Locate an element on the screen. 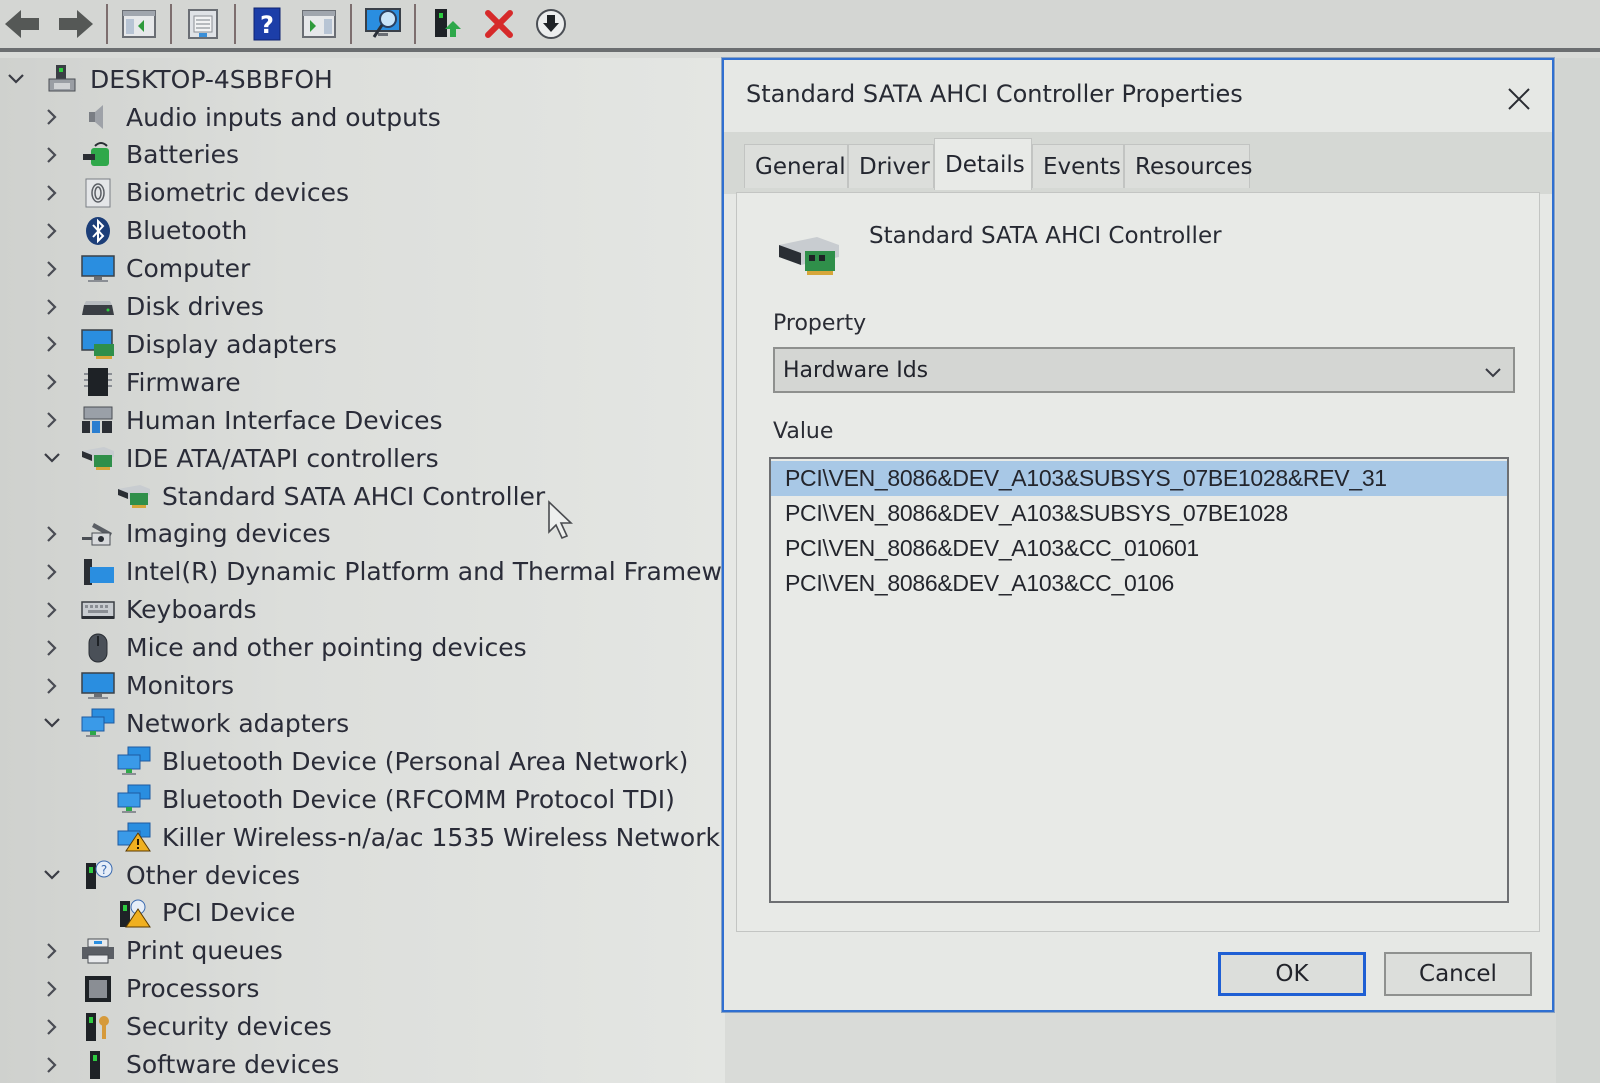 This screenshot has height=1083, width=1600. tree-category: Software devices is located at coordinates (189, 1064).